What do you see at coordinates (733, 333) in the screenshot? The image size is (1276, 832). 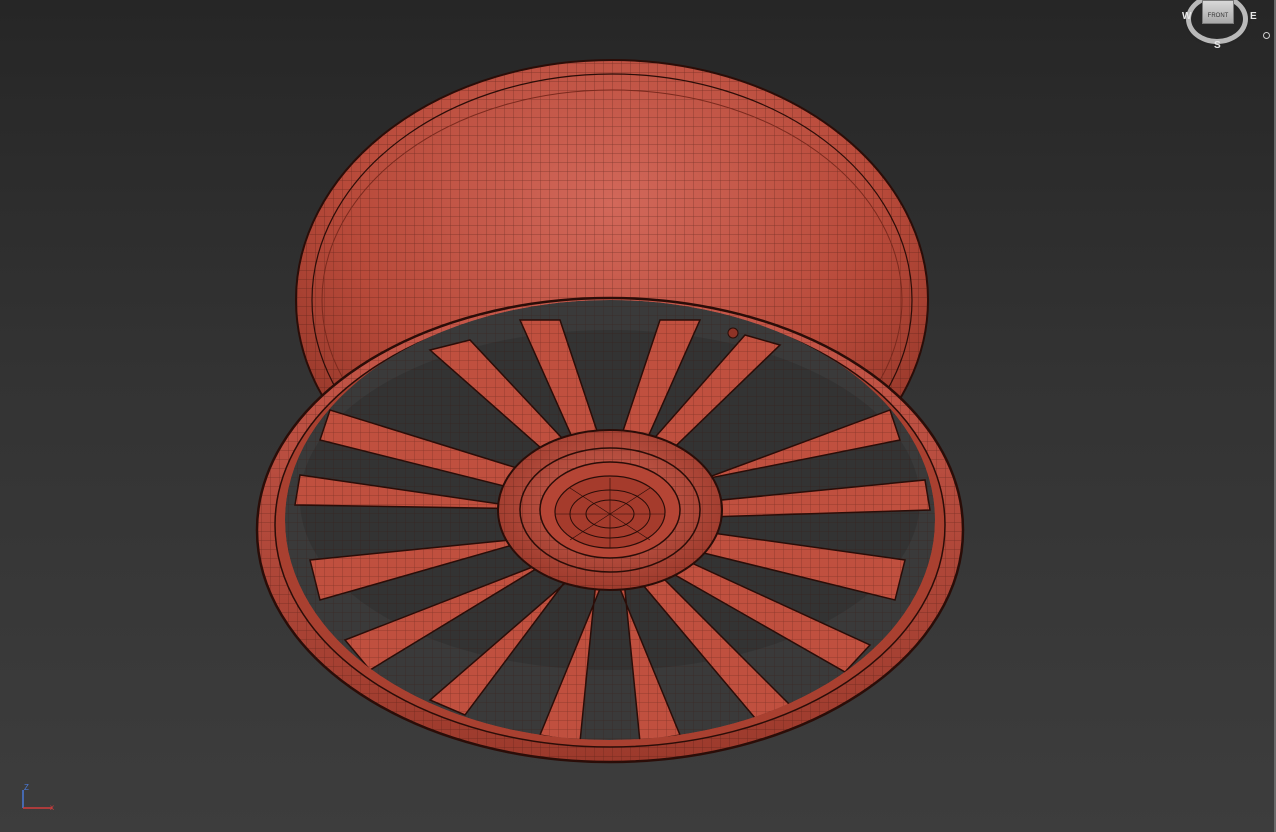 I see `valve-stem` at bounding box center [733, 333].